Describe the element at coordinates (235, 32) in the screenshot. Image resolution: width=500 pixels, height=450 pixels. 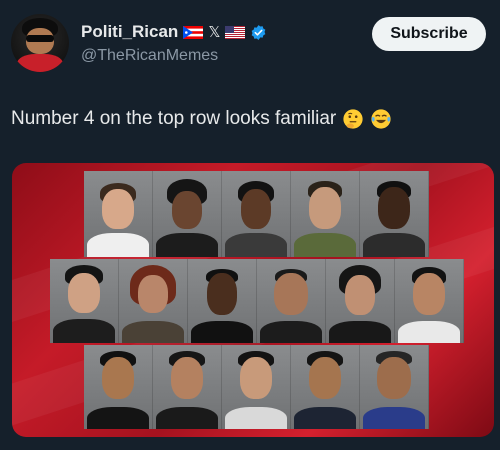
I see `us-flag-icon` at that location.